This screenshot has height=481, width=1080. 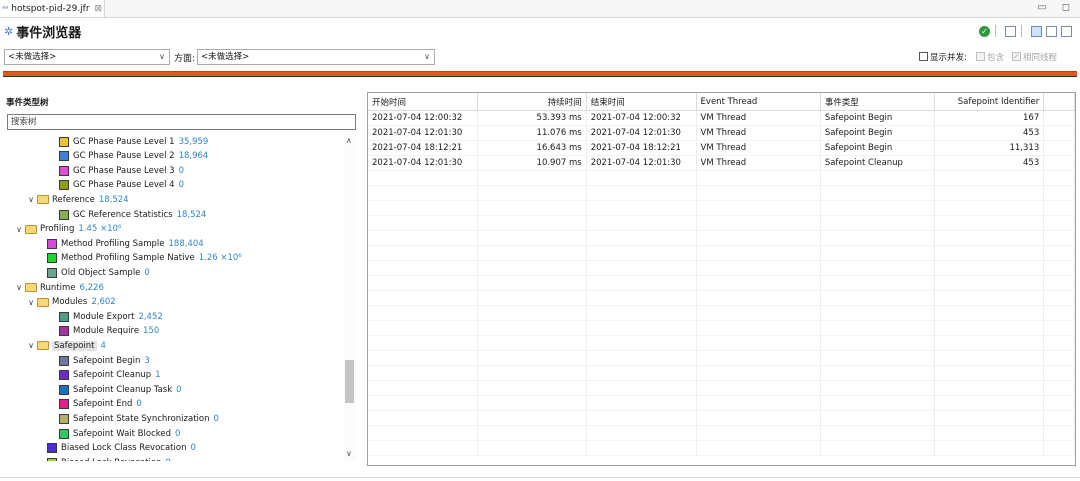 I want to click on tree-item: Method Profiling Sample 188,404, so click(x=125, y=243).